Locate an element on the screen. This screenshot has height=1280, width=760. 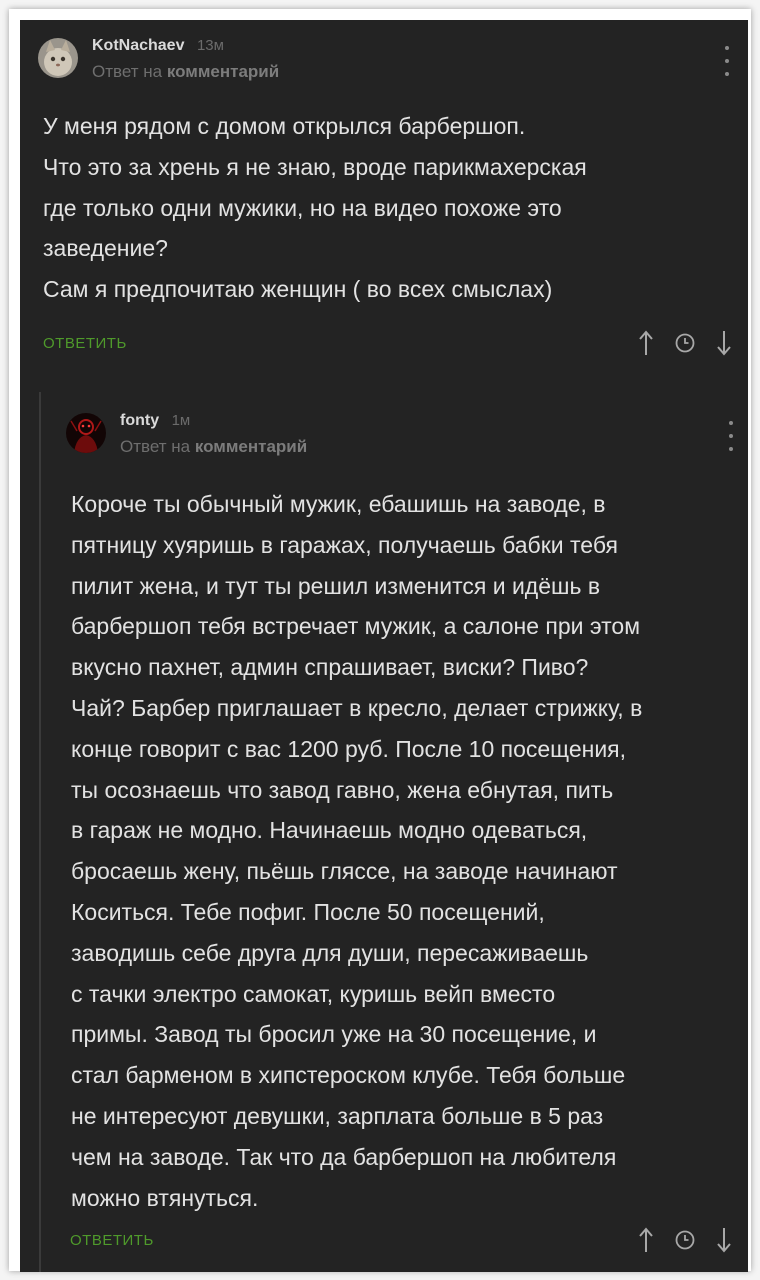
timestamp: 1м is located at coordinates (181, 420).